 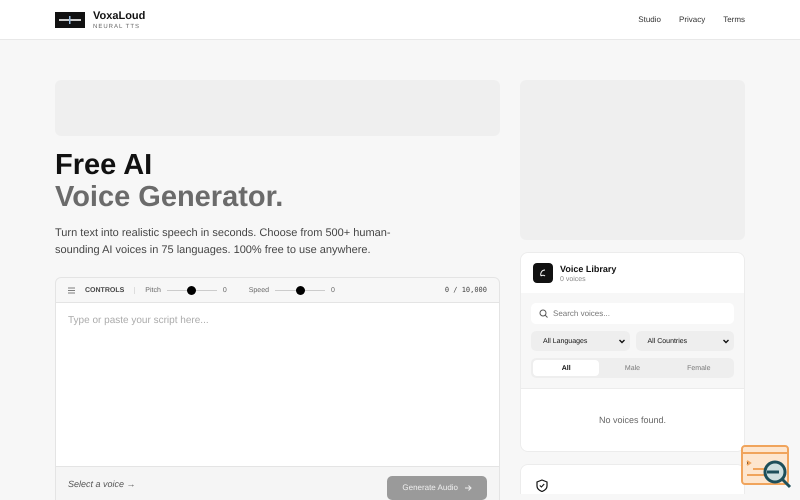 What do you see at coordinates (104, 165) in the screenshot?
I see `hero-title: Free AI` at bounding box center [104, 165].